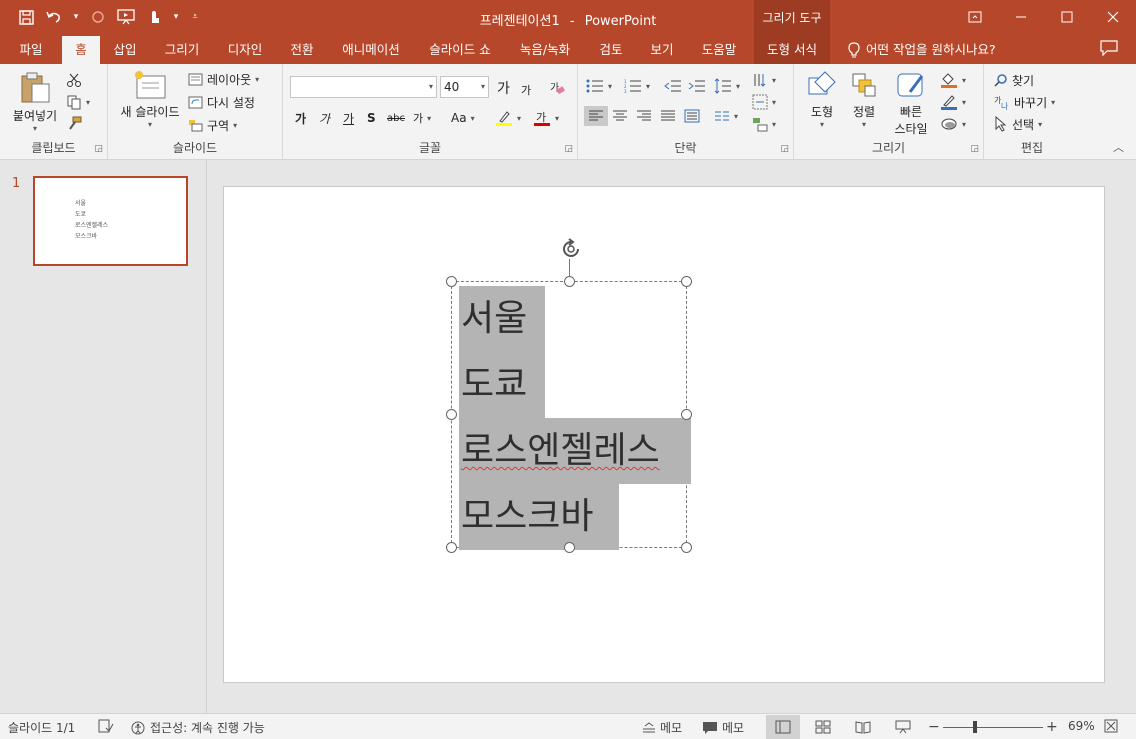  I want to click on shapes-button: 도형 ▾, so click(822, 99).